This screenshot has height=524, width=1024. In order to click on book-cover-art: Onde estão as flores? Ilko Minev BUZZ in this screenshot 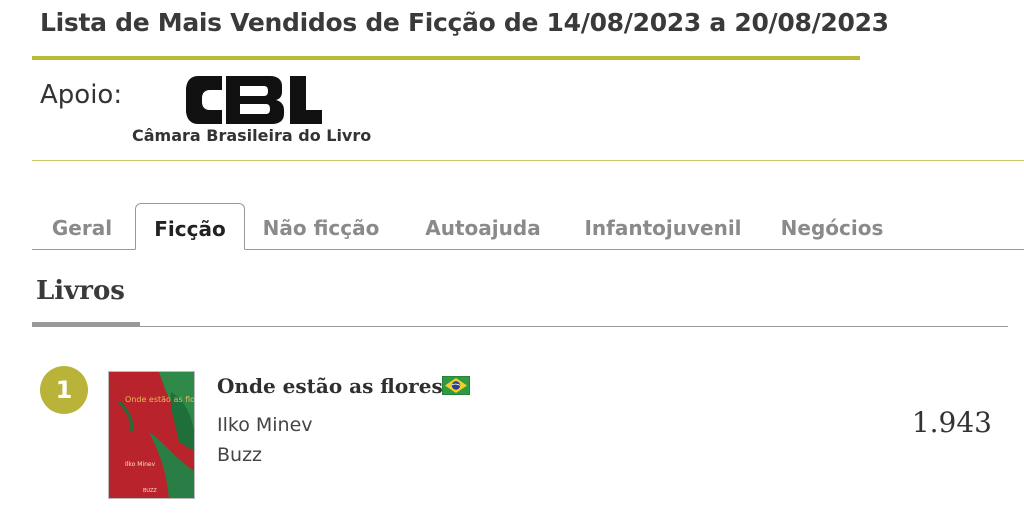, I will do `click(152, 435)`.